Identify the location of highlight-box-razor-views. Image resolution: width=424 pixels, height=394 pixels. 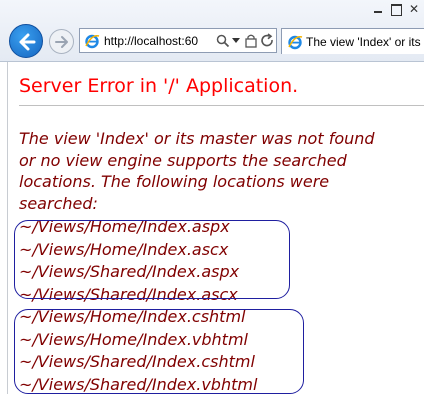
(159, 351).